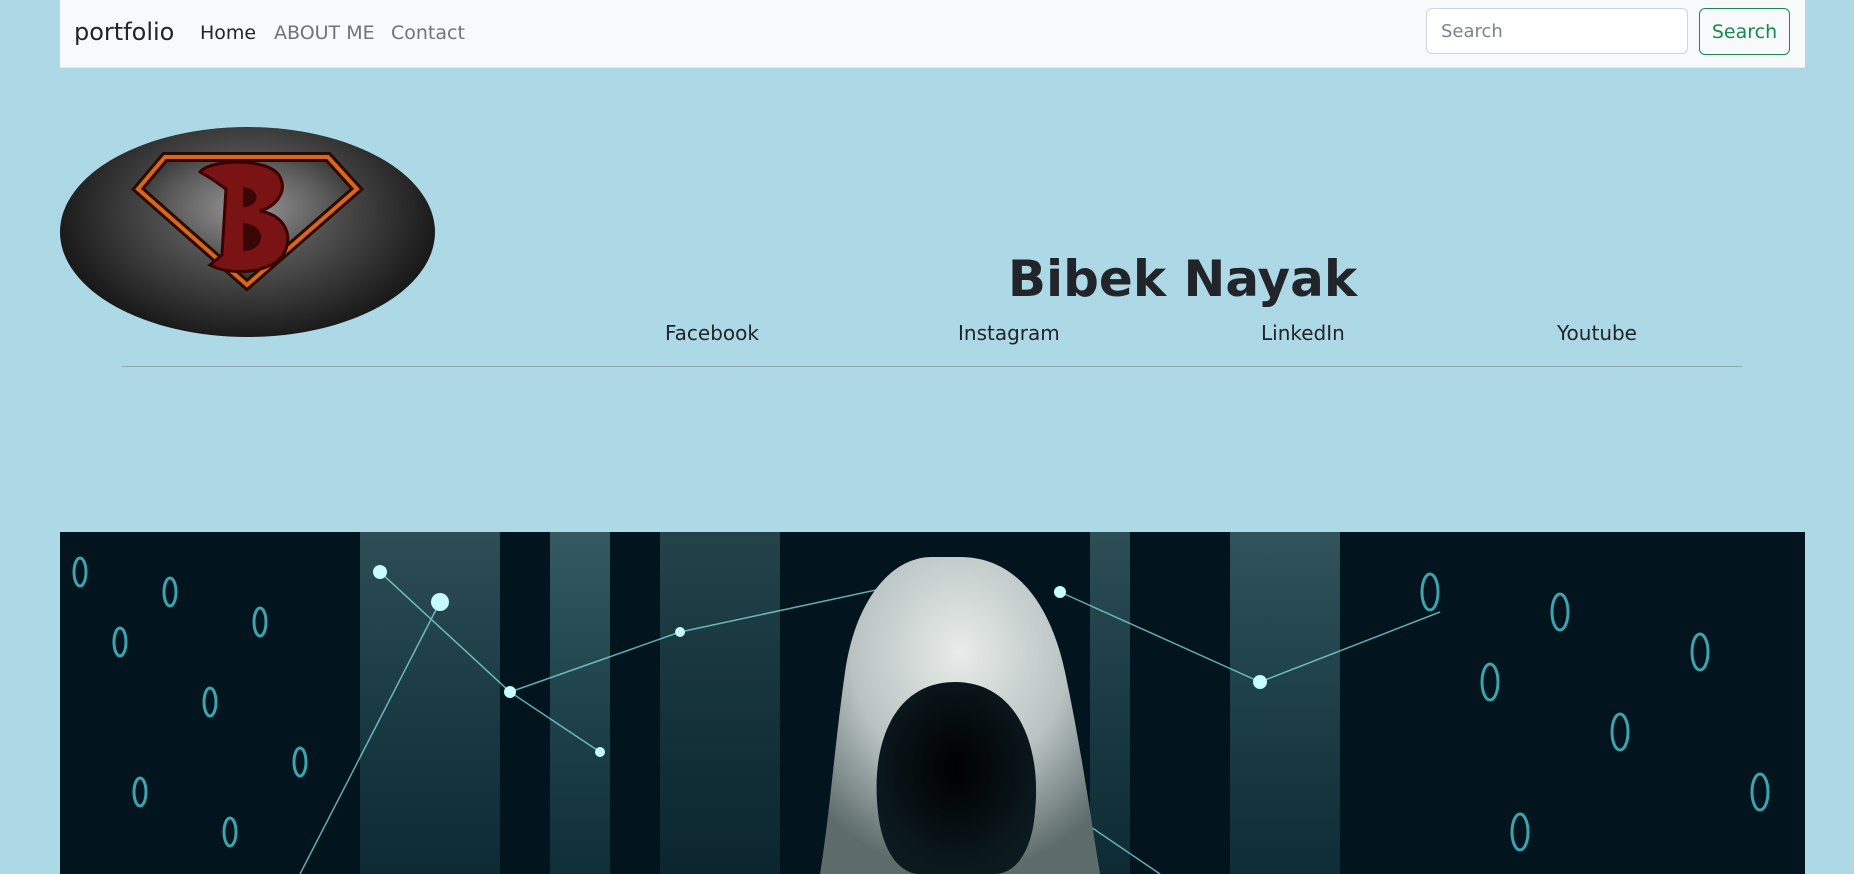 The width and height of the screenshot is (1854, 874). What do you see at coordinates (324, 33) in the screenshot?
I see `nav-about-me: ABOUT ME` at bounding box center [324, 33].